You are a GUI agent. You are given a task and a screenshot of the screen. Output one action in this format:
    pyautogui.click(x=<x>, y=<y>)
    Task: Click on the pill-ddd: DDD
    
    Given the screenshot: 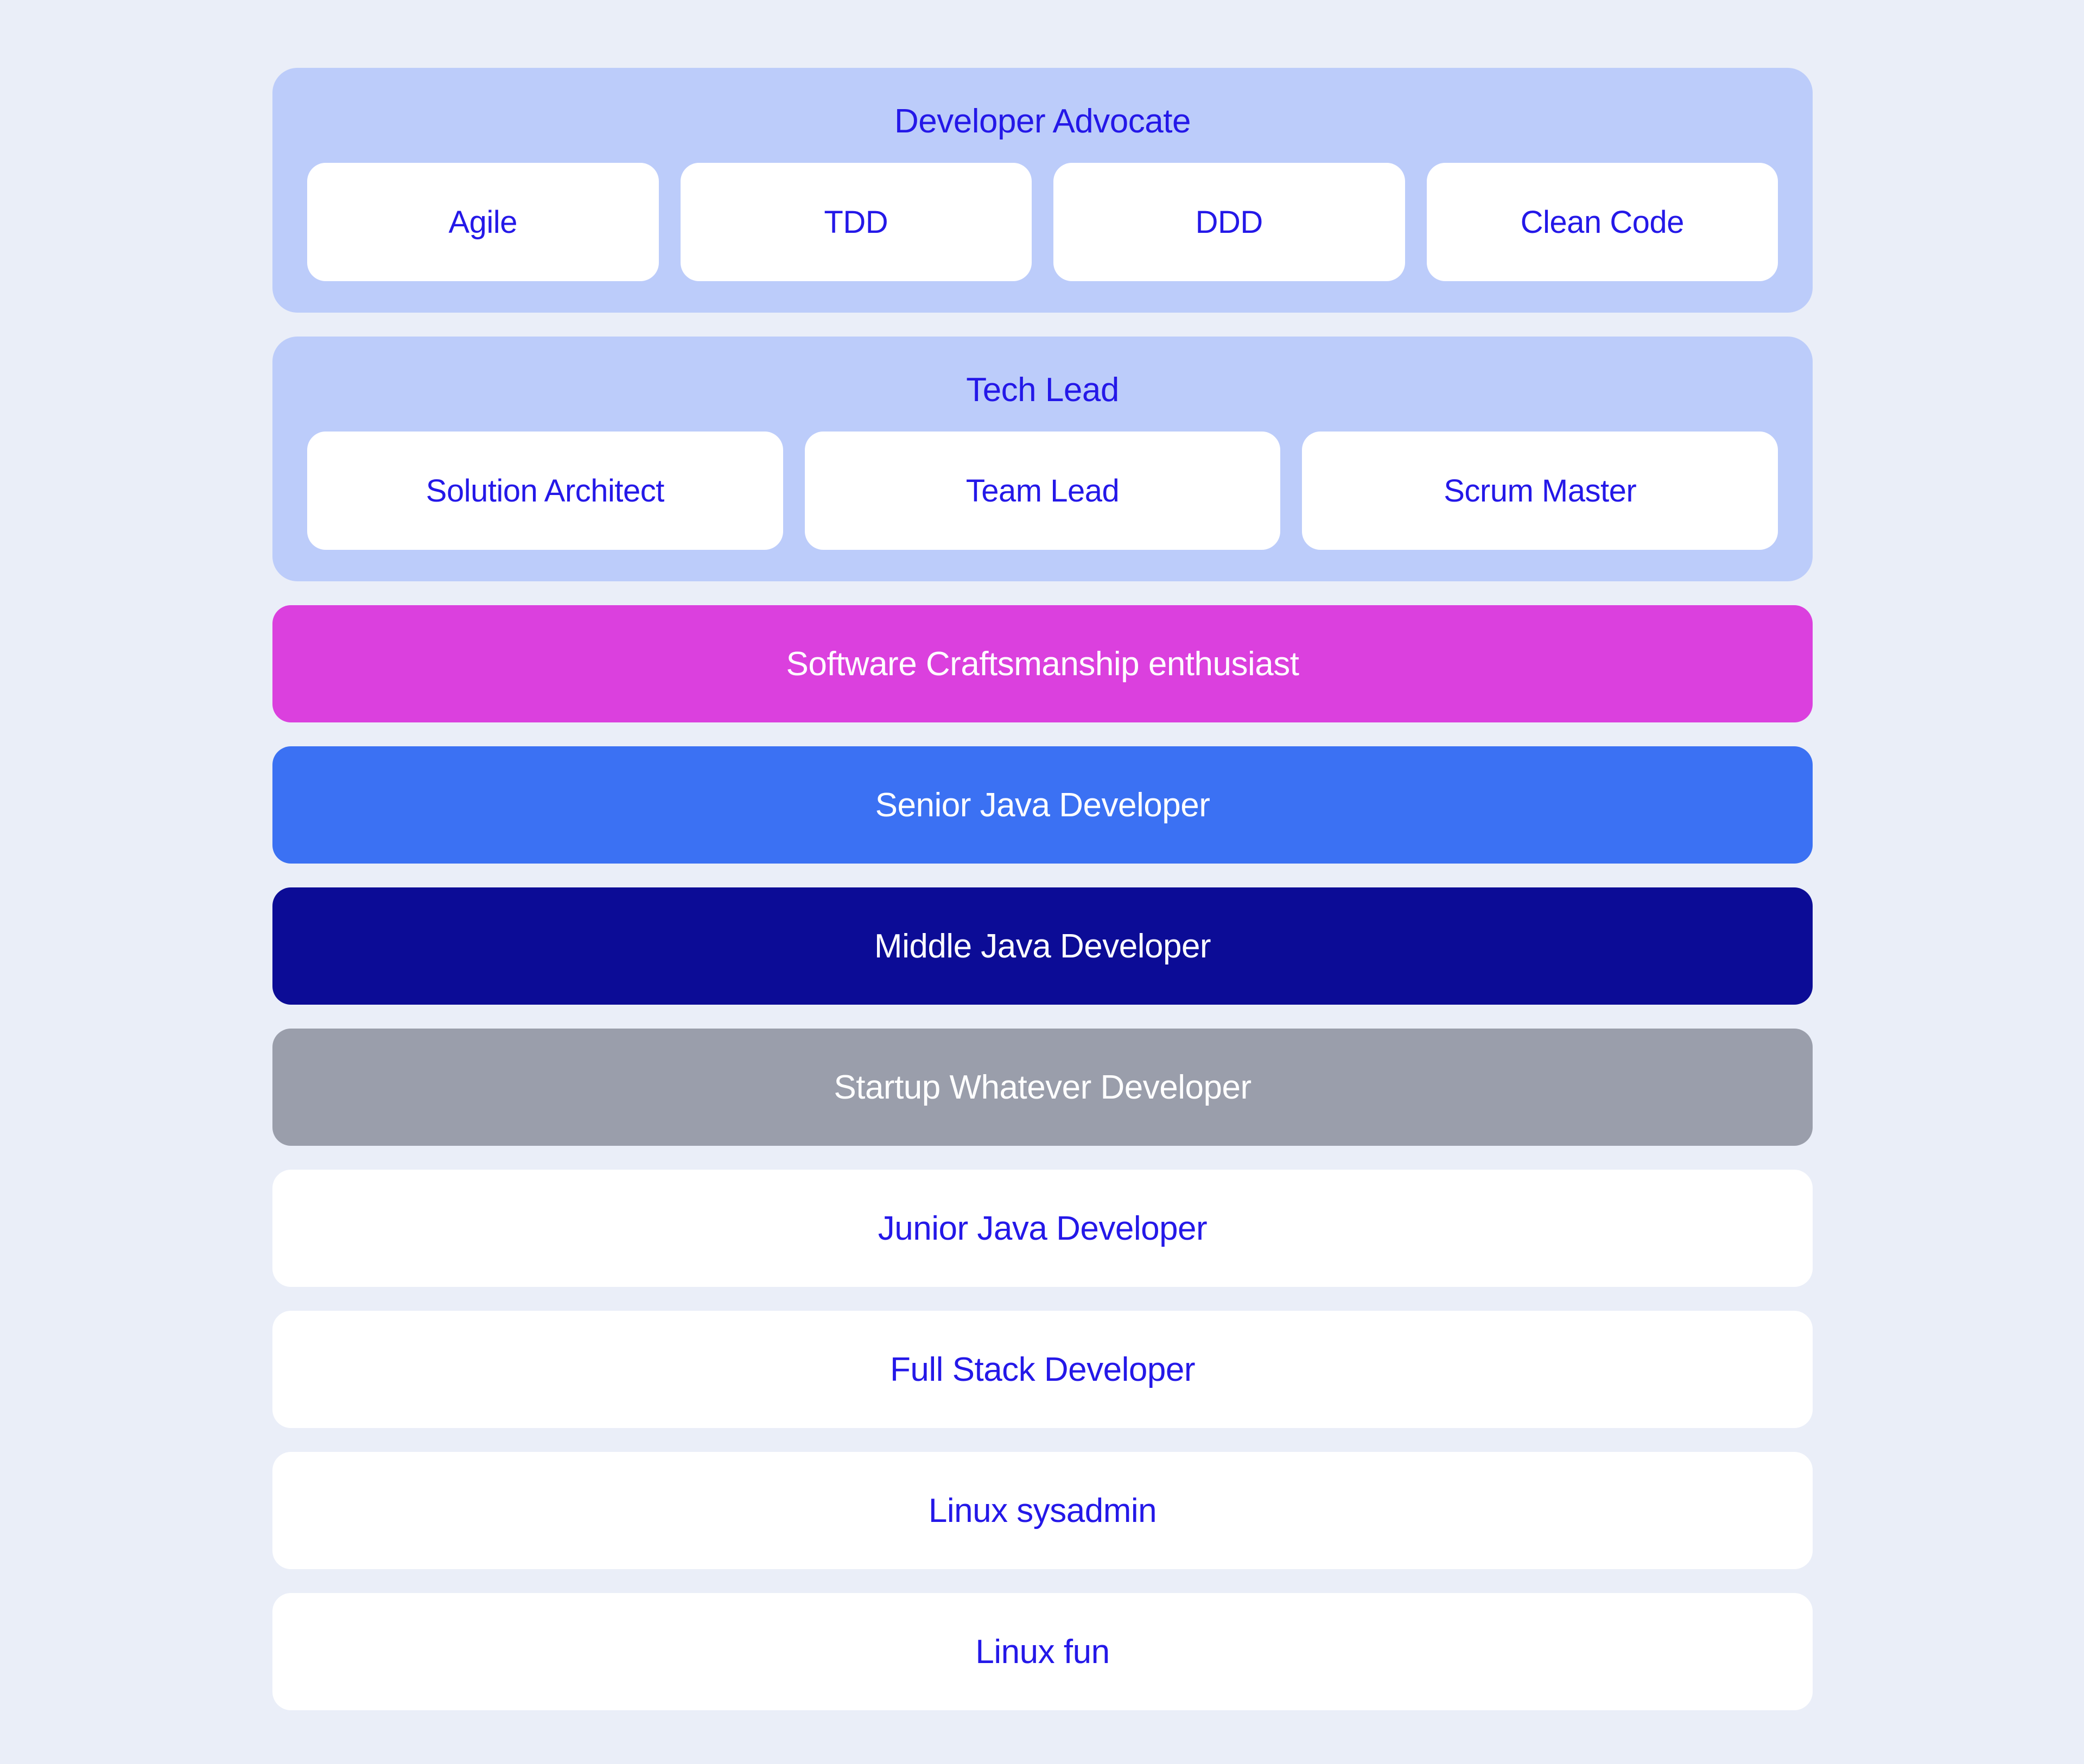 What is the action you would take?
    pyautogui.click(x=1229, y=222)
    